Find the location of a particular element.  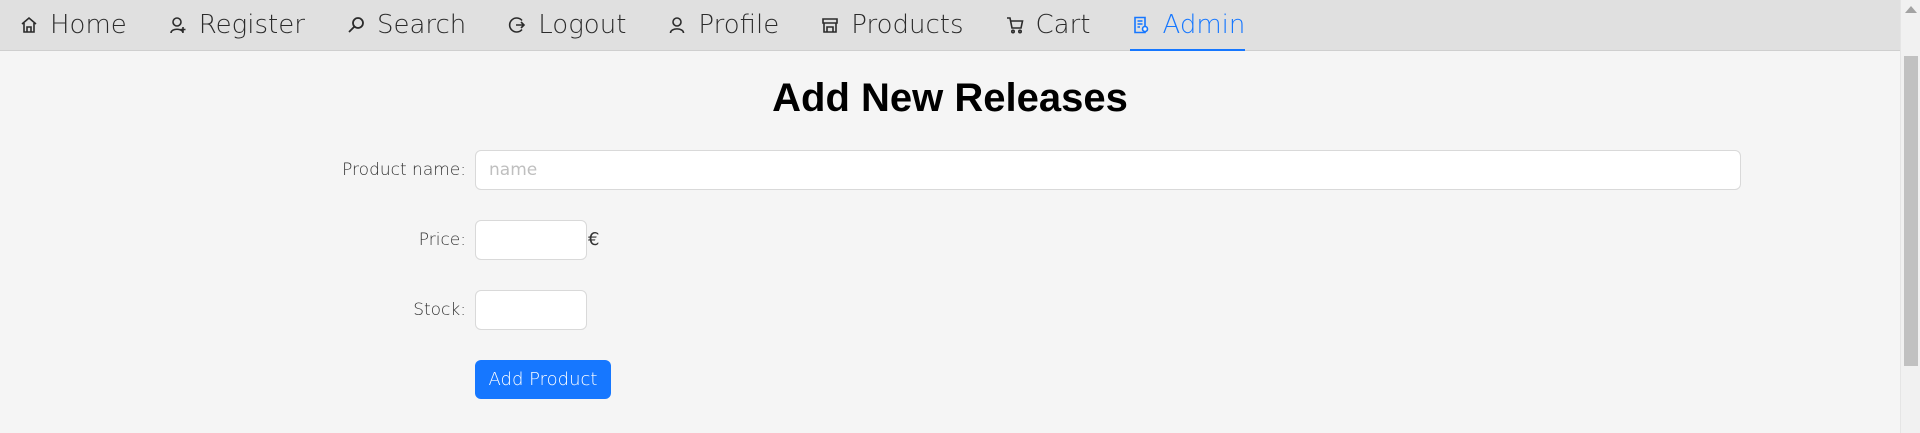

page-title: Add New Releases is located at coordinates (950, 98).